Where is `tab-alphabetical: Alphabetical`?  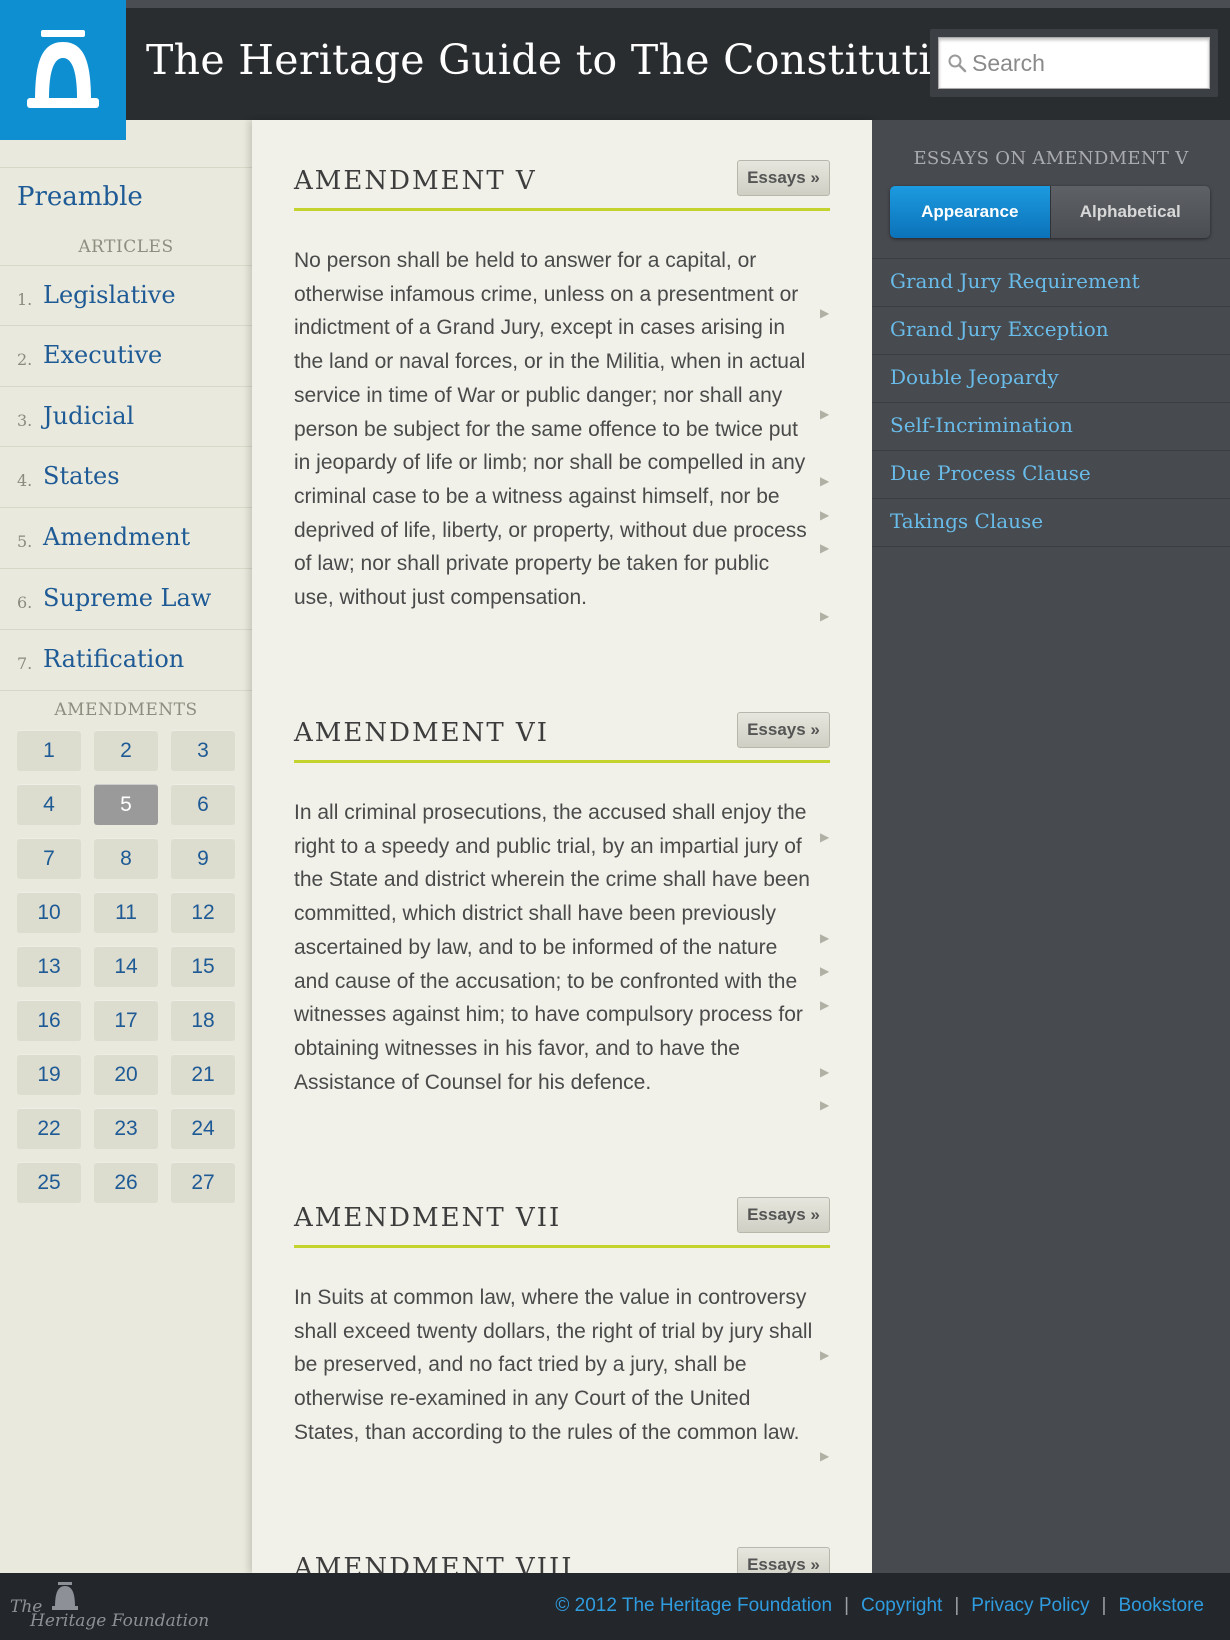 tab-alphabetical: Alphabetical is located at coordinates (1129, 212).